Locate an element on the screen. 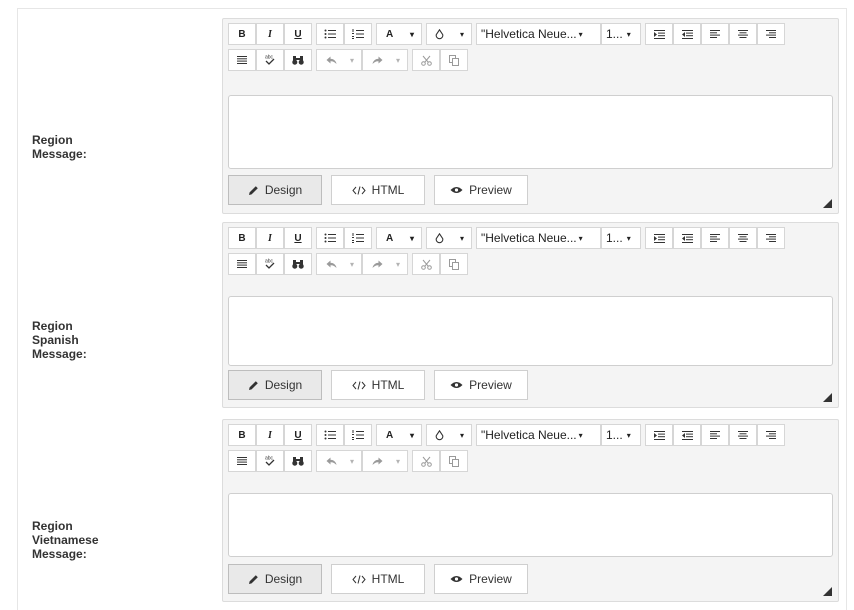  svg-text: abc is located at coordinates (269, 262).